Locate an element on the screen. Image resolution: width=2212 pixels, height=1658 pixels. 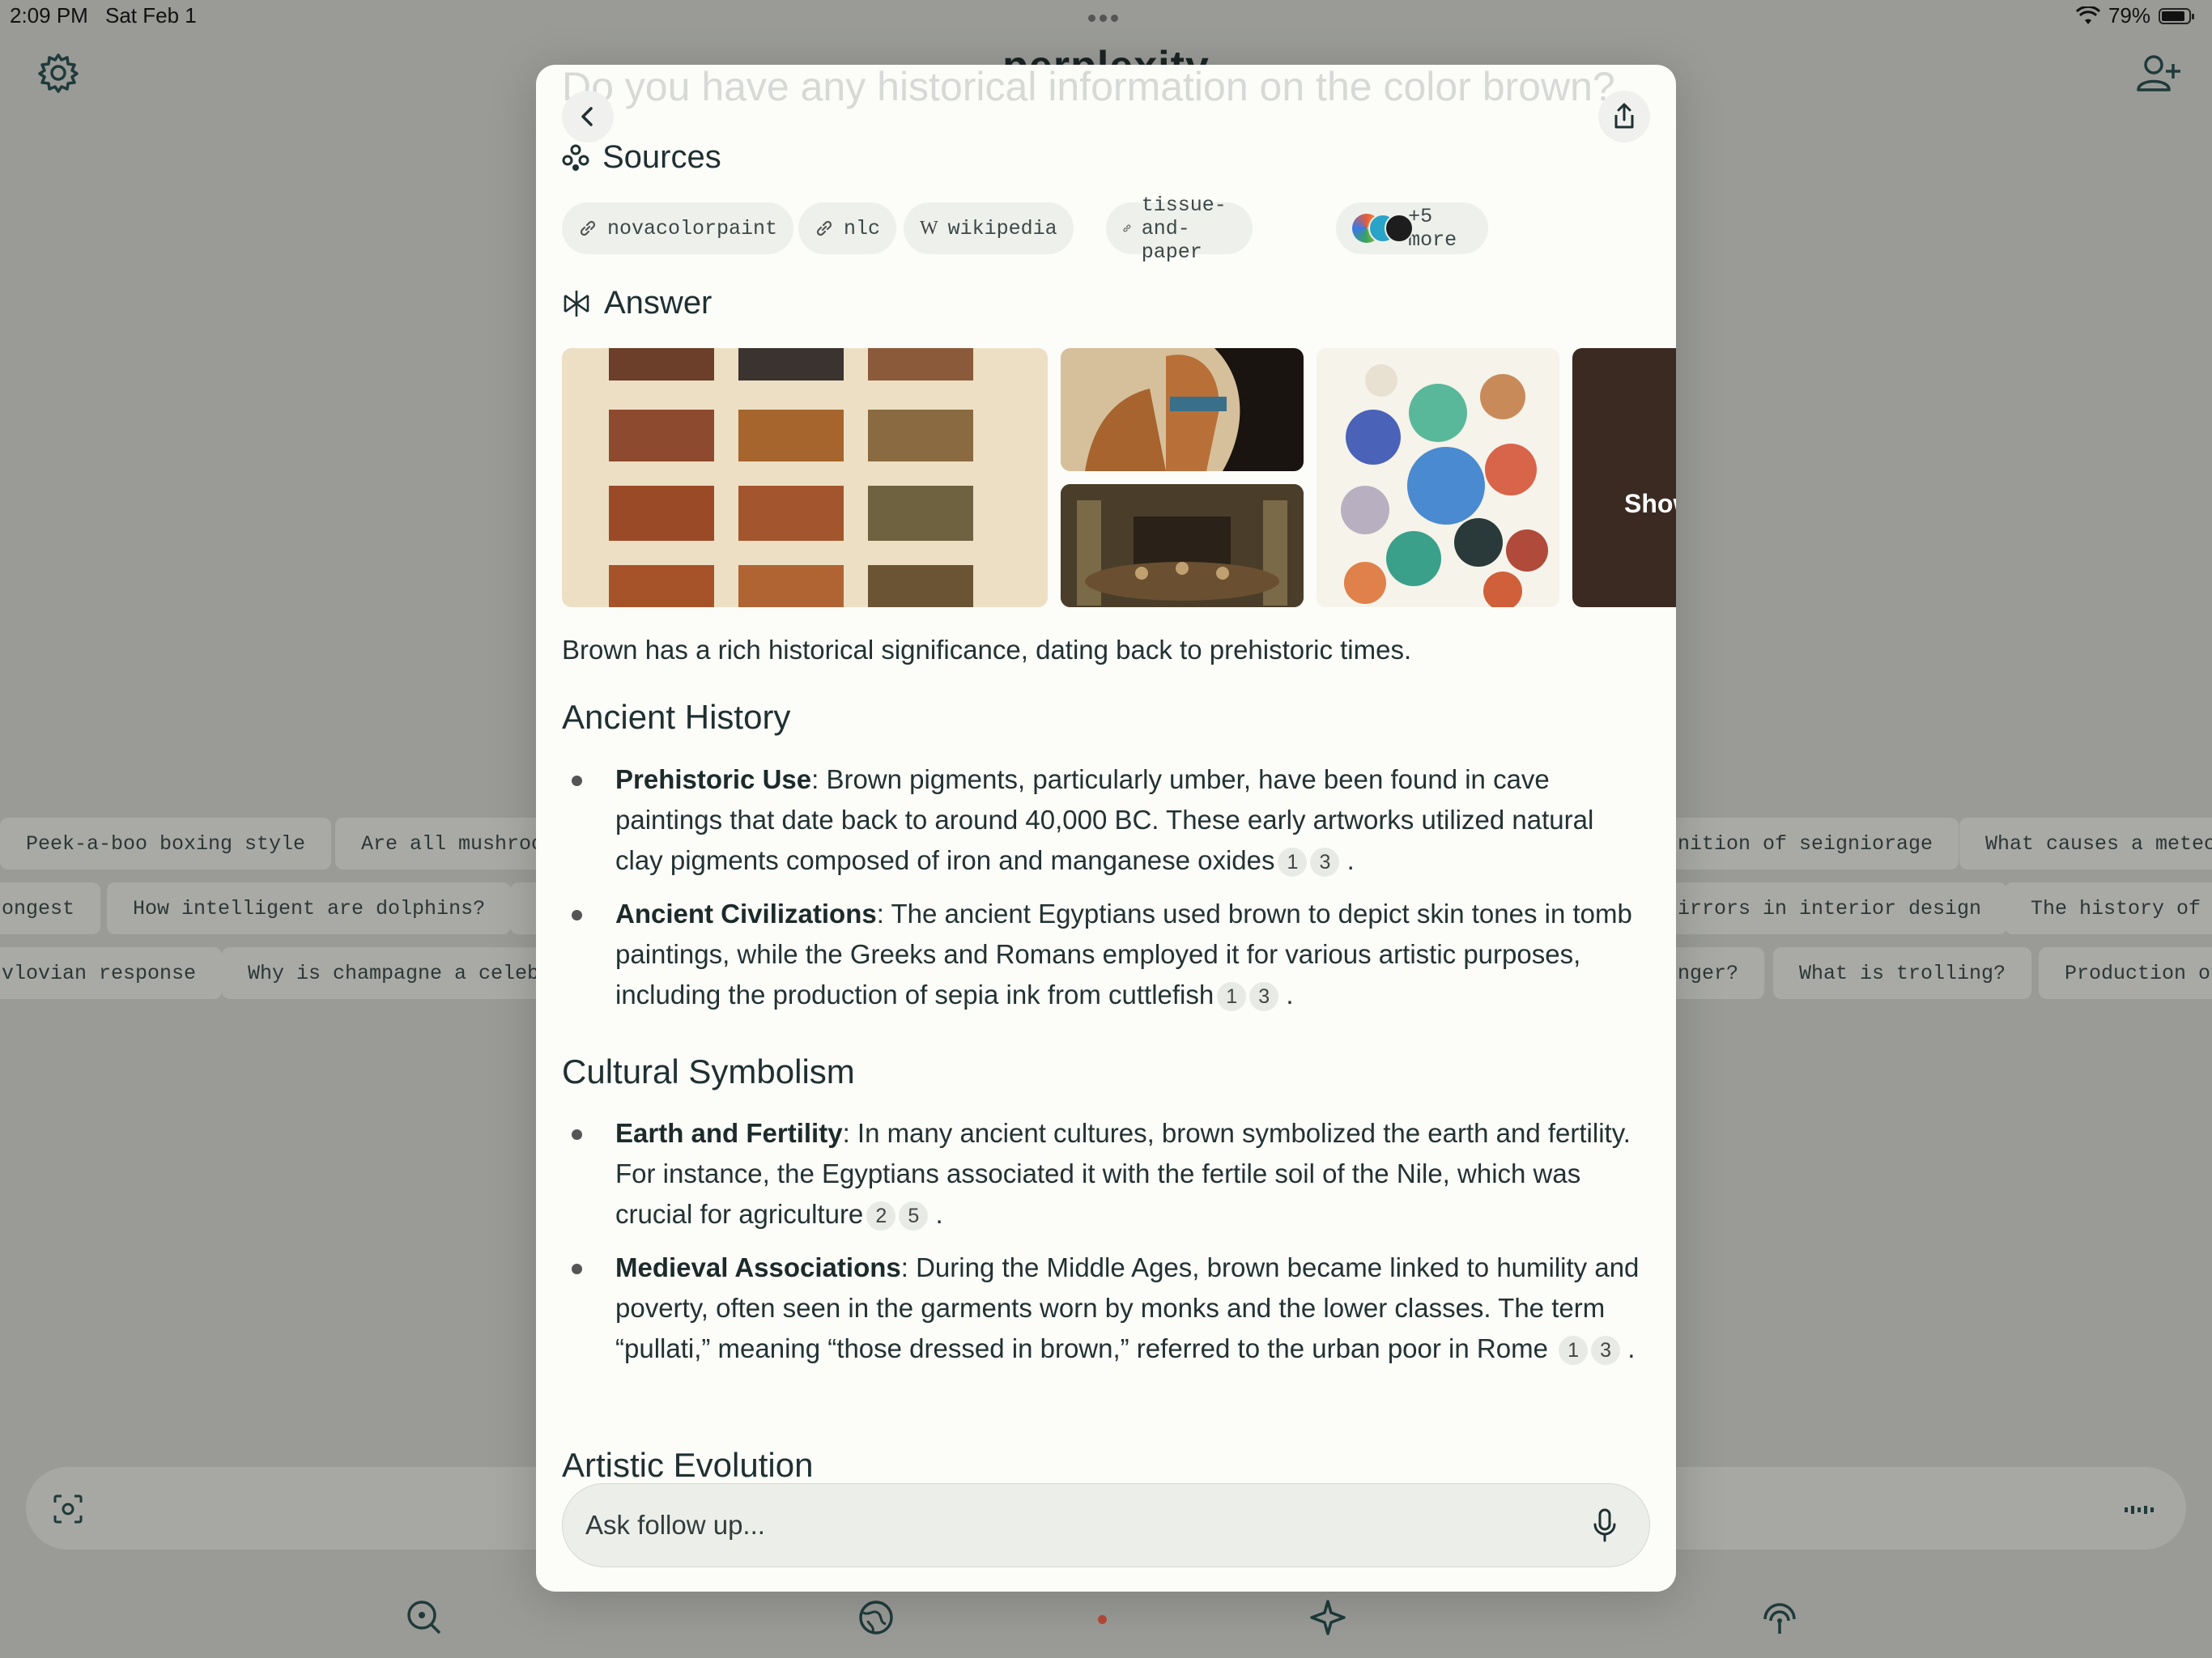
source-chip: novacolorpaint is located at coordinates (678, 228).